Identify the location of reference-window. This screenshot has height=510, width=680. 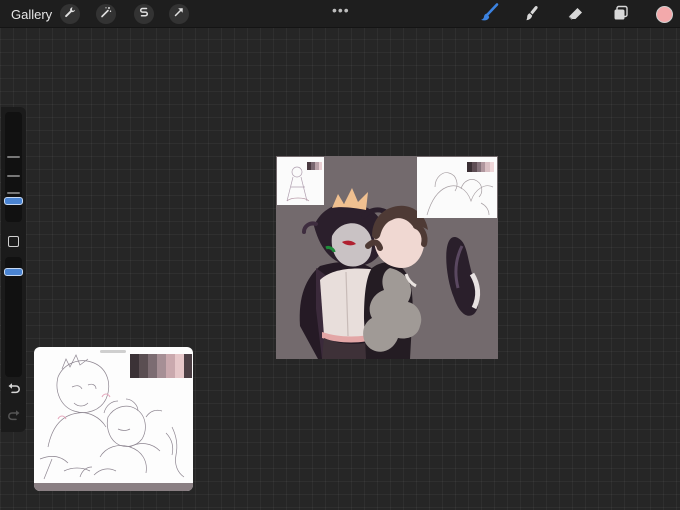
(113, 419).